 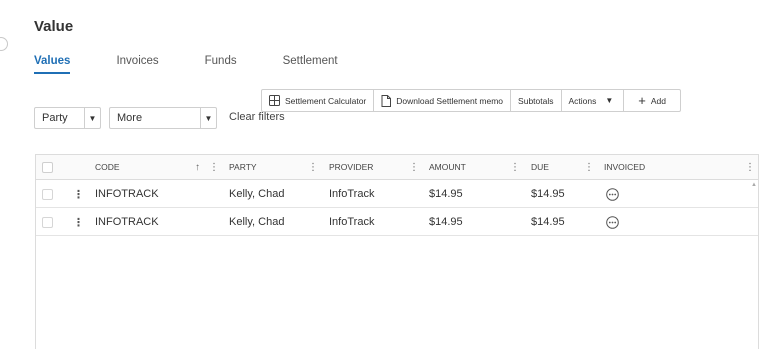 I want to click on scroll-up-arrow-icon: ▲, so click(x=754, y=186).